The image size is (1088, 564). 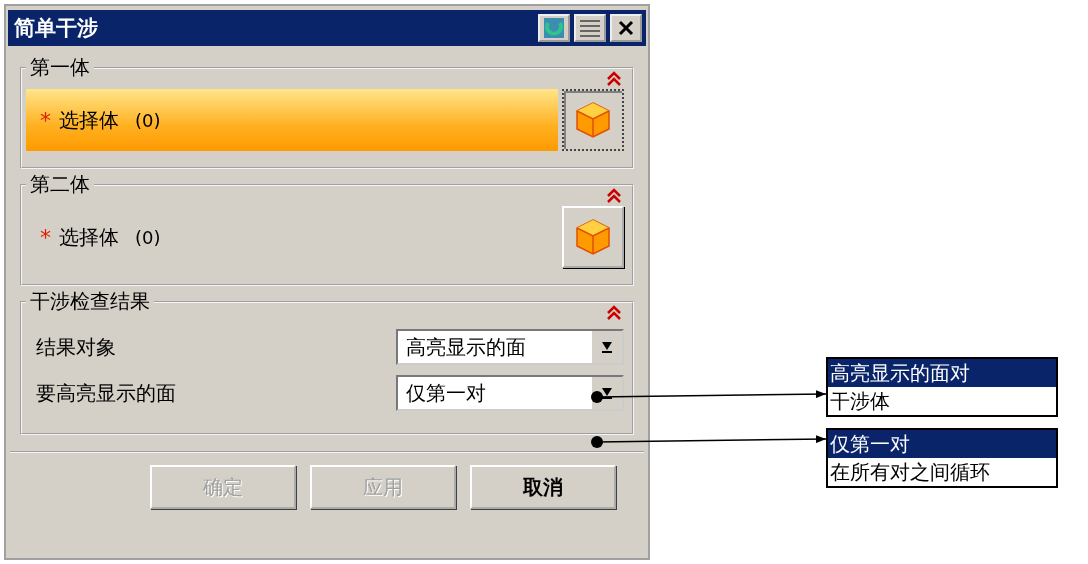 I want to click on dropdown-option: 高亮显示的面对, so click(x=942, y=373).